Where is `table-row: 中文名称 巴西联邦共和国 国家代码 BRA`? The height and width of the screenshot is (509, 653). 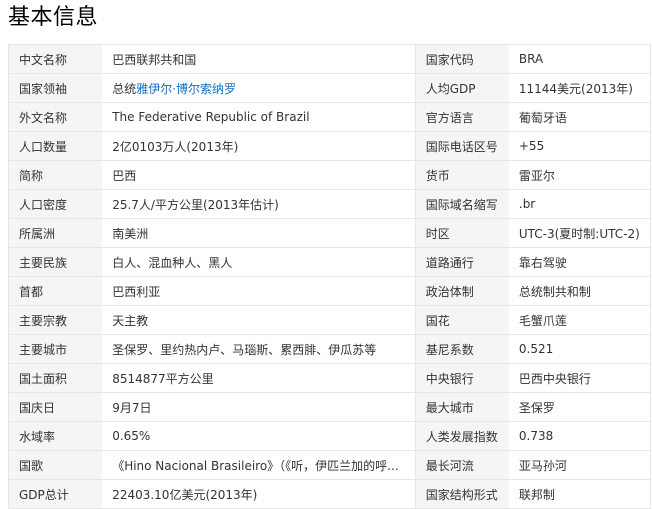 table-row: 中文名称 巴西联邦共和国 国家代码 BRA is located at coordinates (329, 59).